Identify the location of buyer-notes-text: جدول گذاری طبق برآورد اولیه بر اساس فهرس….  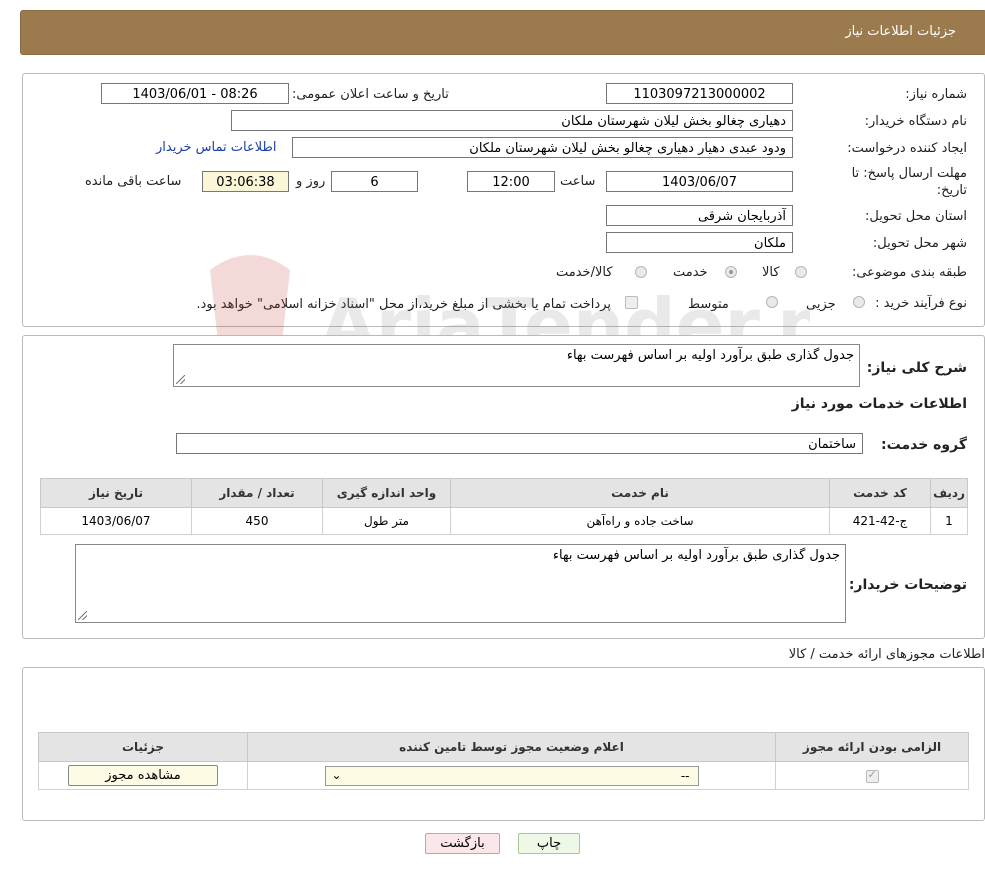
(696, 555).